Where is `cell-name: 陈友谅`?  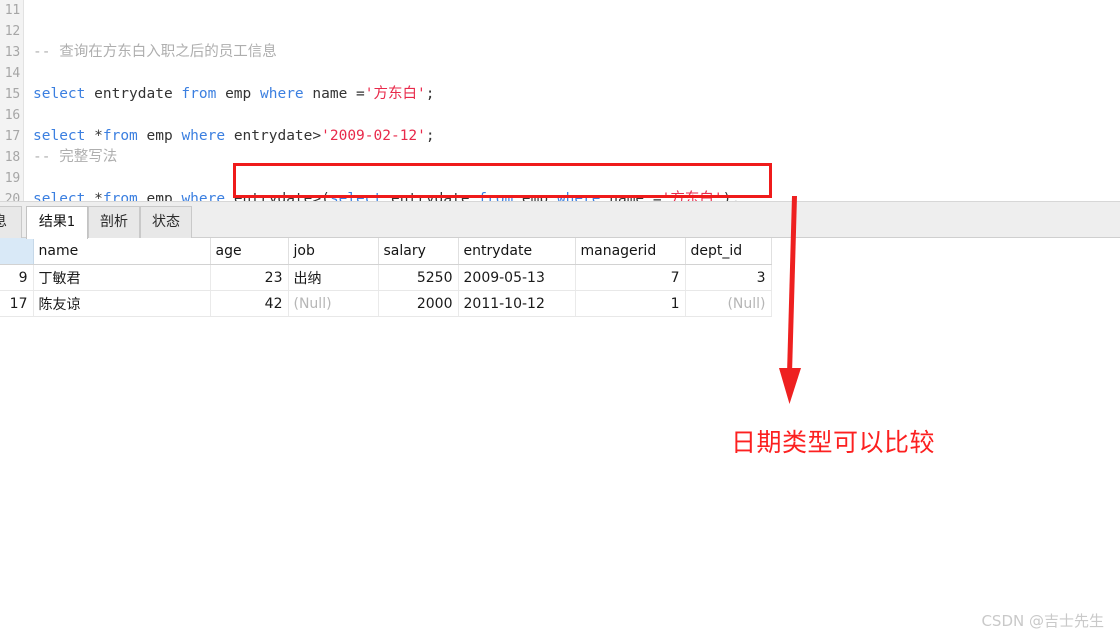
cell-name: 陈友谅 is located at coordinates (122, 303).